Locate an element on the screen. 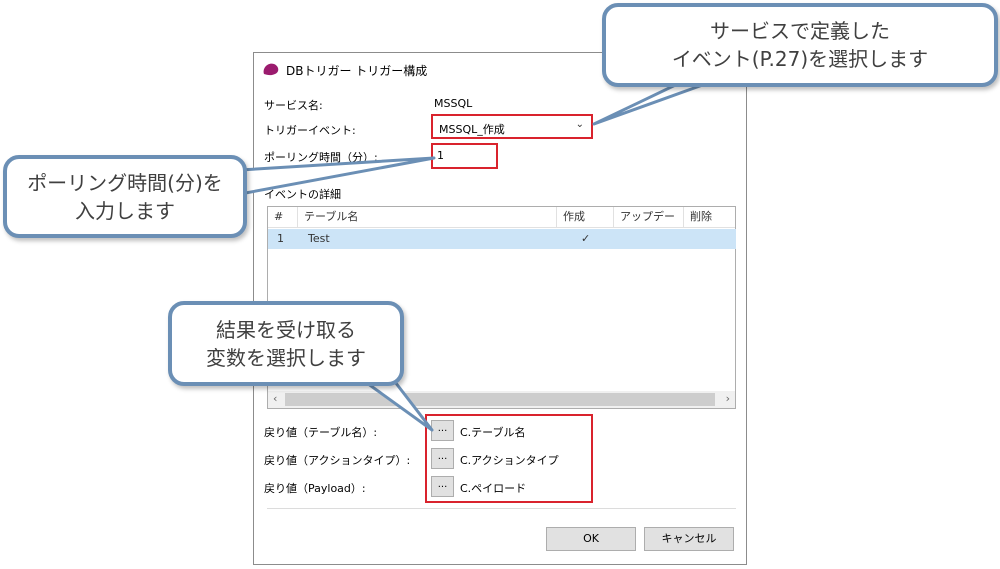 The height and width of the screenshot is (569, 1000). callout-select-event-line1: サービスで定義した is located at coordinates (800, 31).